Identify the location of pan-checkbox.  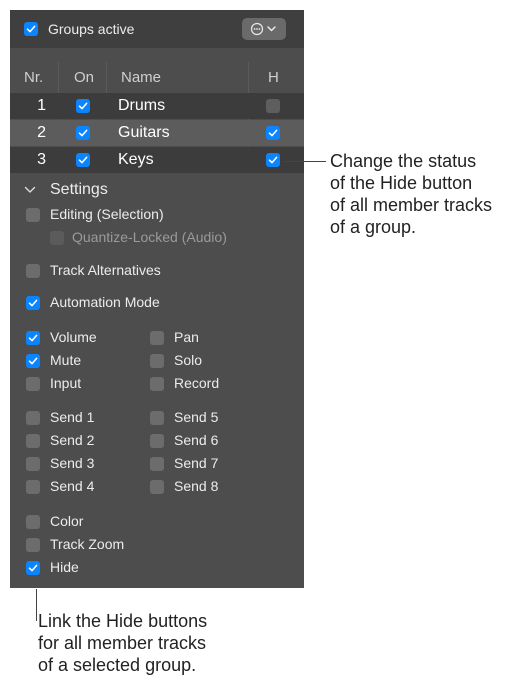
(157, 338).